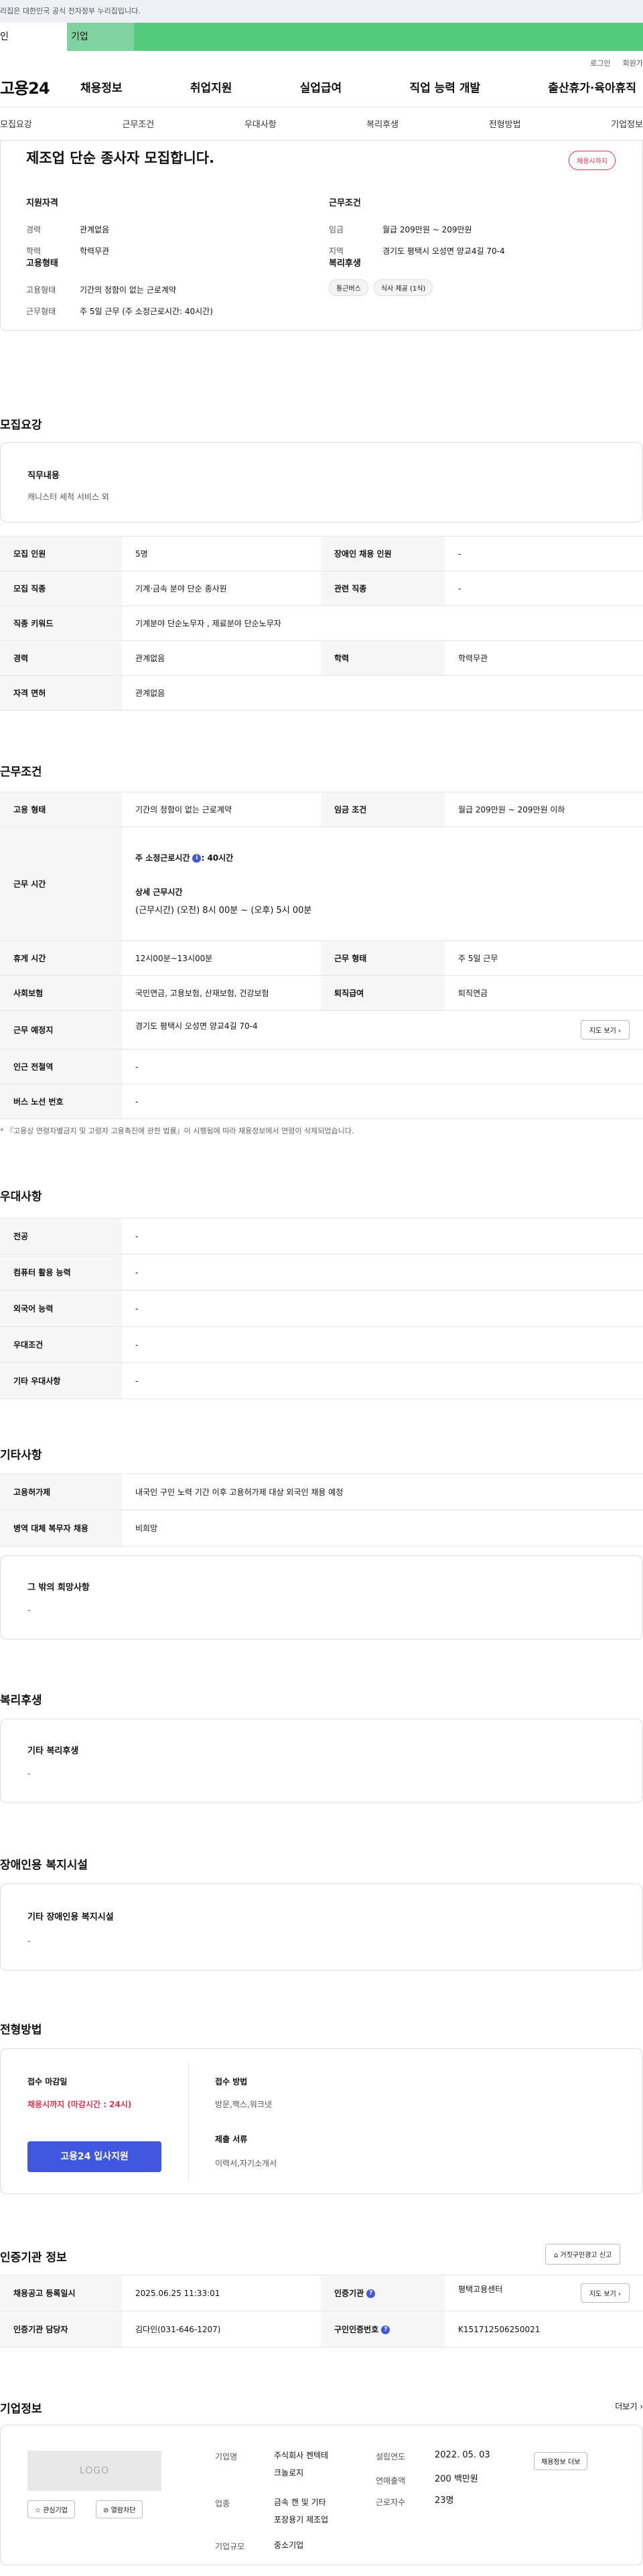  Describe the element at coordinates (222, 2293) in the screenshot. I see `cell: 2025.06.25 11:33:01` at that location.